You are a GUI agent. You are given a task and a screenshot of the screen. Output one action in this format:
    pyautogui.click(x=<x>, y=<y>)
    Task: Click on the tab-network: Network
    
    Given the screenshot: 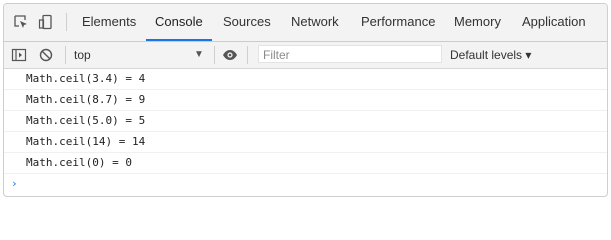 What is the action you would take?
    pyautogui.click(x=315, y=22)
    